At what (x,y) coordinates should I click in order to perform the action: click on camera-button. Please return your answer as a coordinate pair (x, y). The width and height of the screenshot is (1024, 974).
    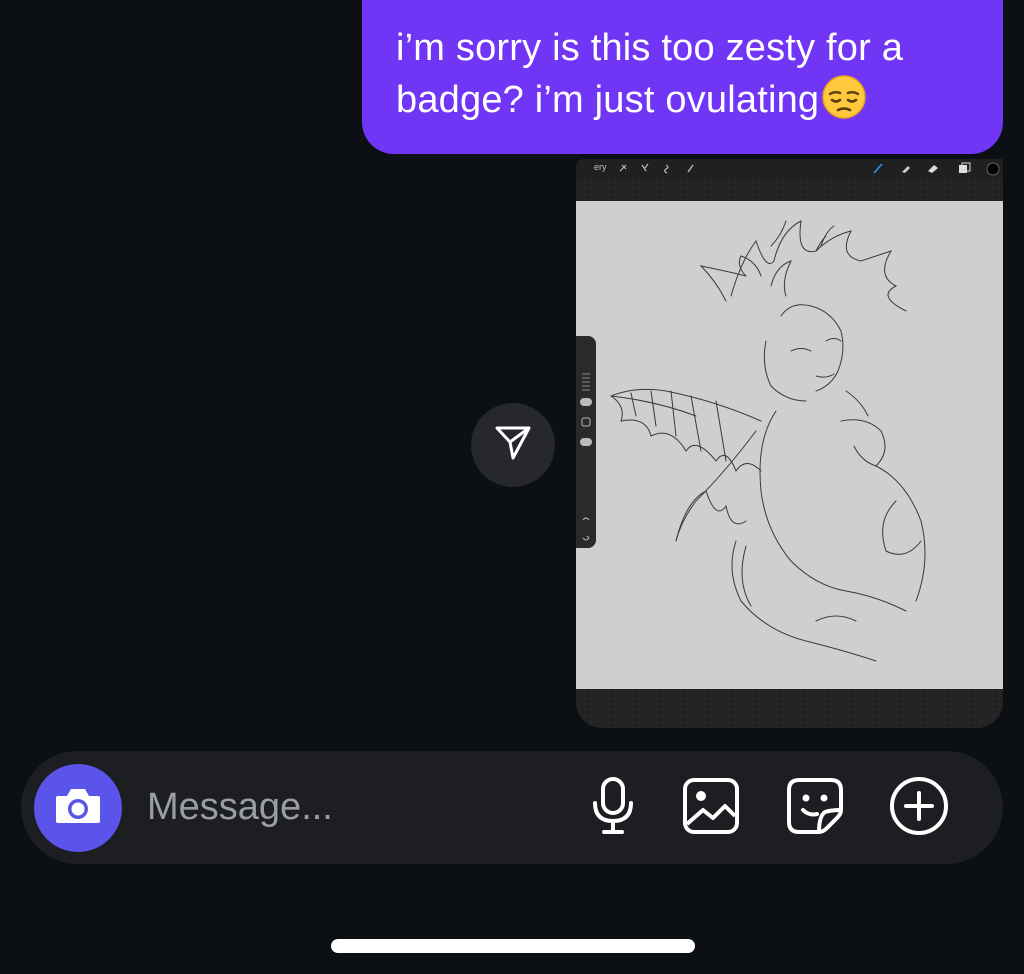
    Looking at the image, I should click on (78, 808).